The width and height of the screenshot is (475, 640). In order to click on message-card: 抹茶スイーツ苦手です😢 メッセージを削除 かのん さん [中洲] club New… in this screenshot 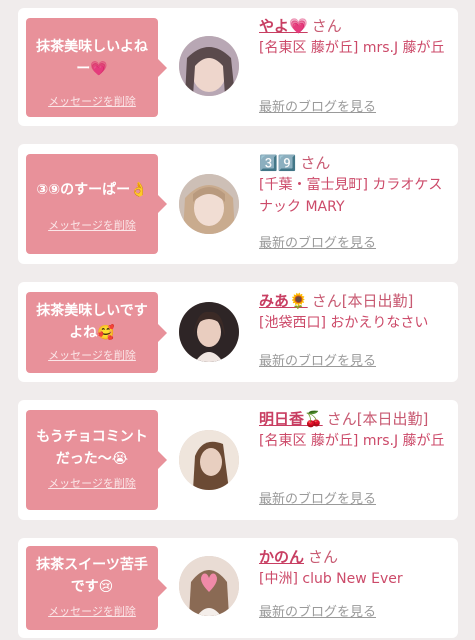, I will do `click(238, 588)`.